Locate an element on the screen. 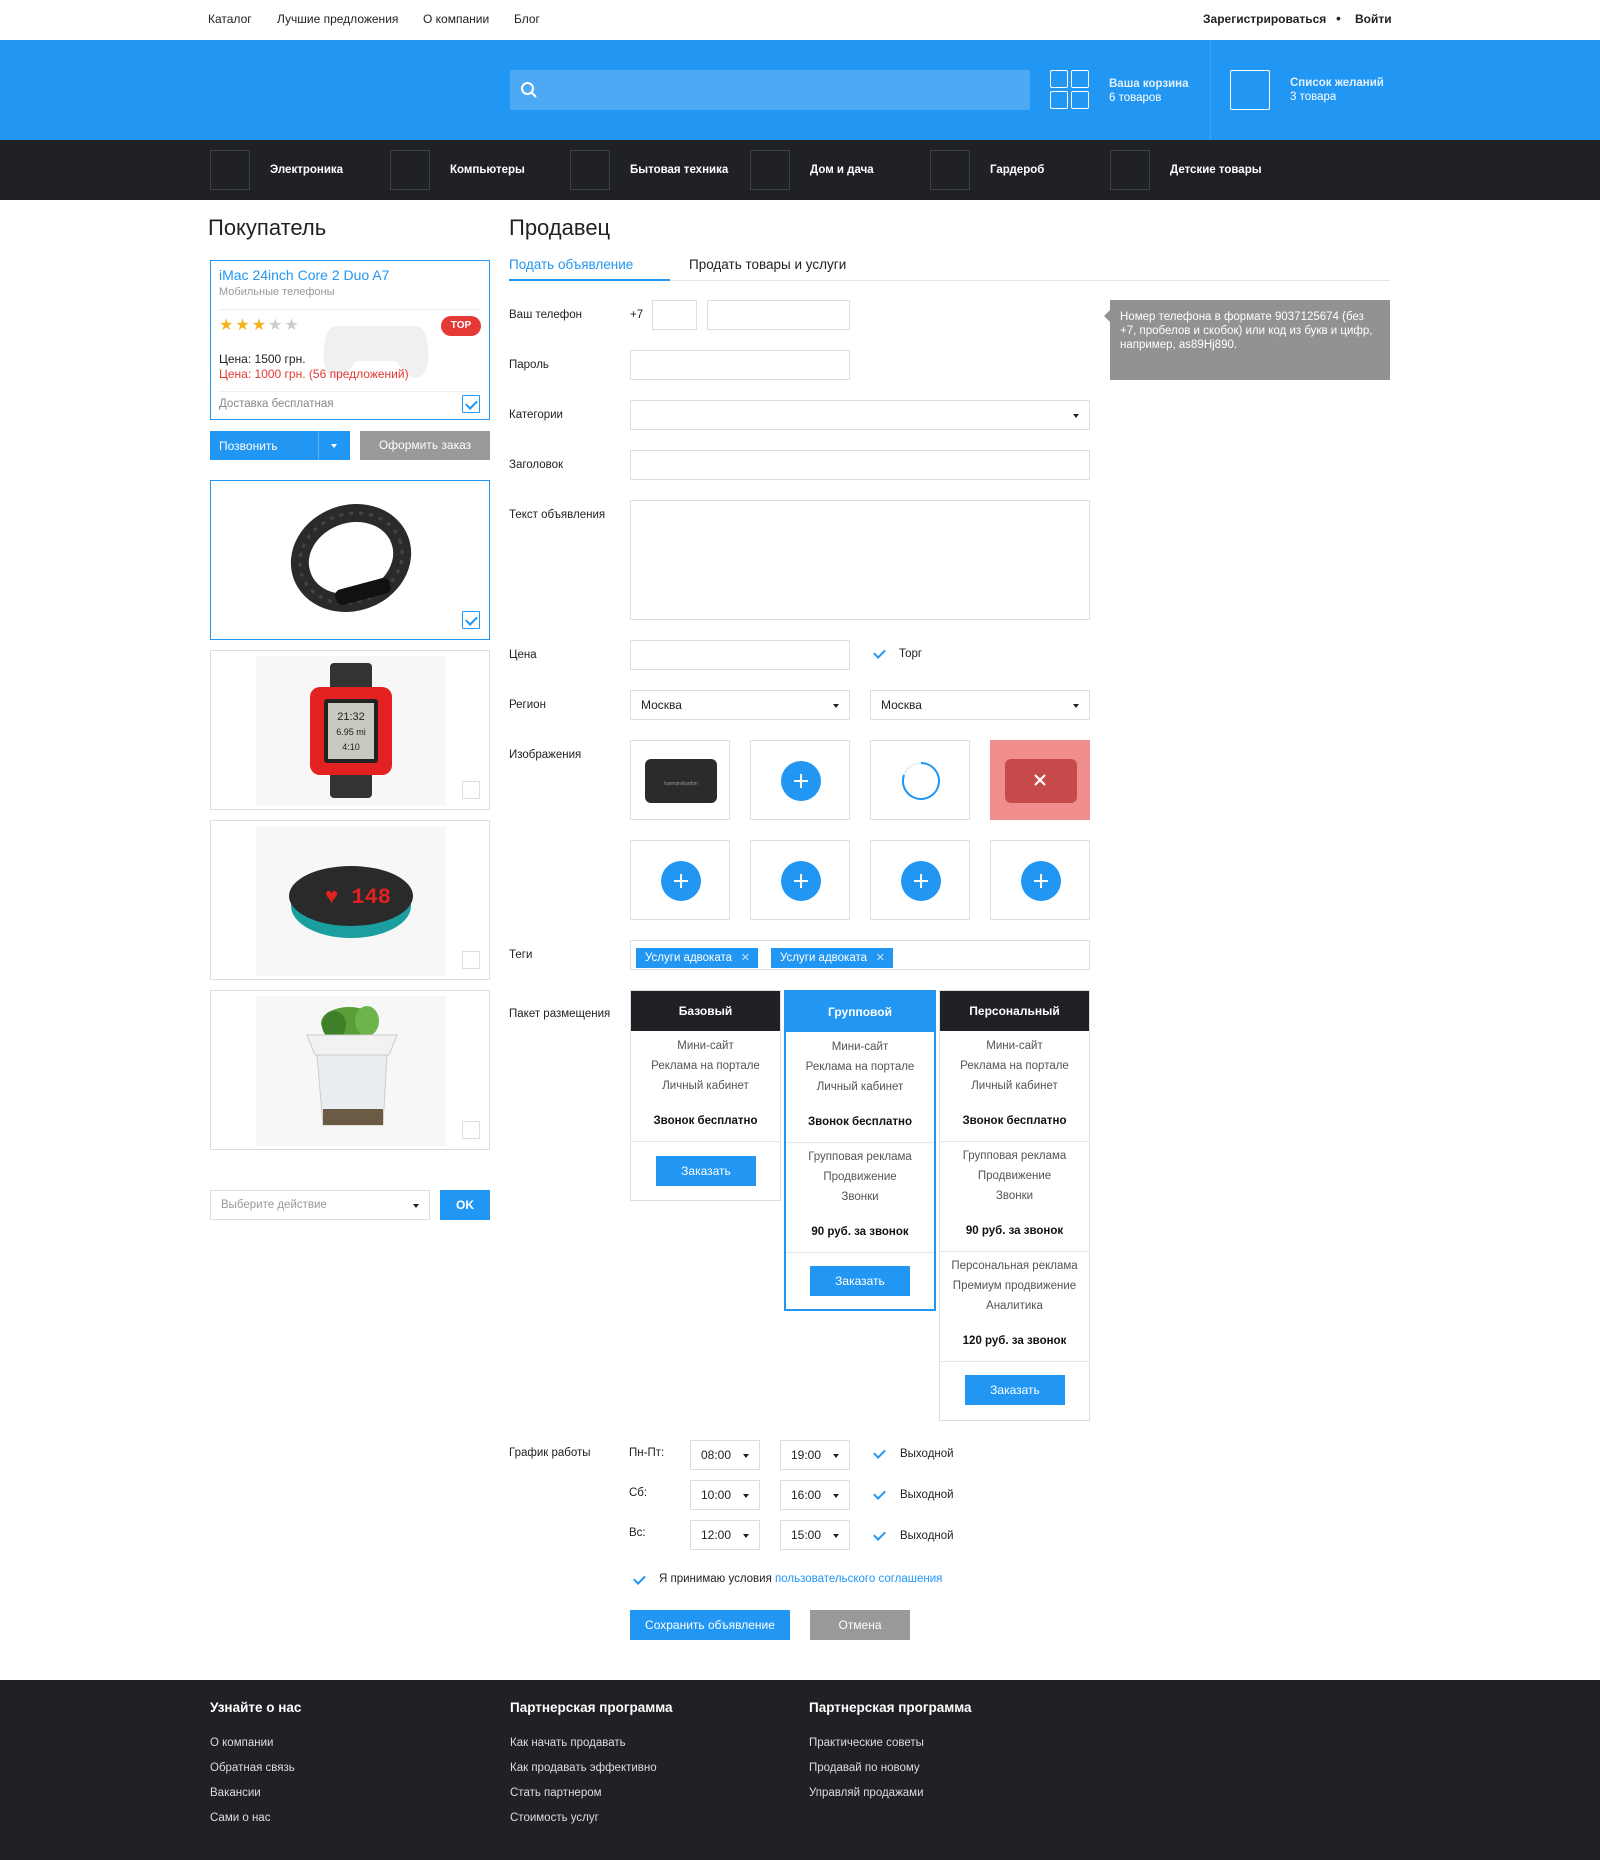 The height and width of the screenshot is (1860, 1600). footer-link: Практические советы is located at coordinates (866, 1743).